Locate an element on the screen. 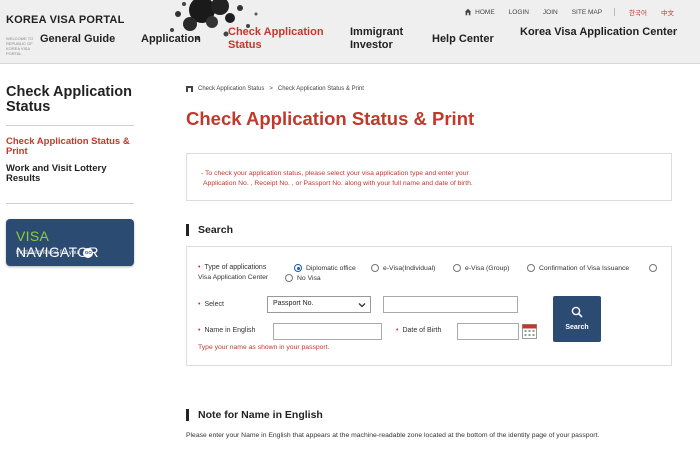 This screenshot has width=700, height=450. go-badge: GO is located at coordinates (88, 253).